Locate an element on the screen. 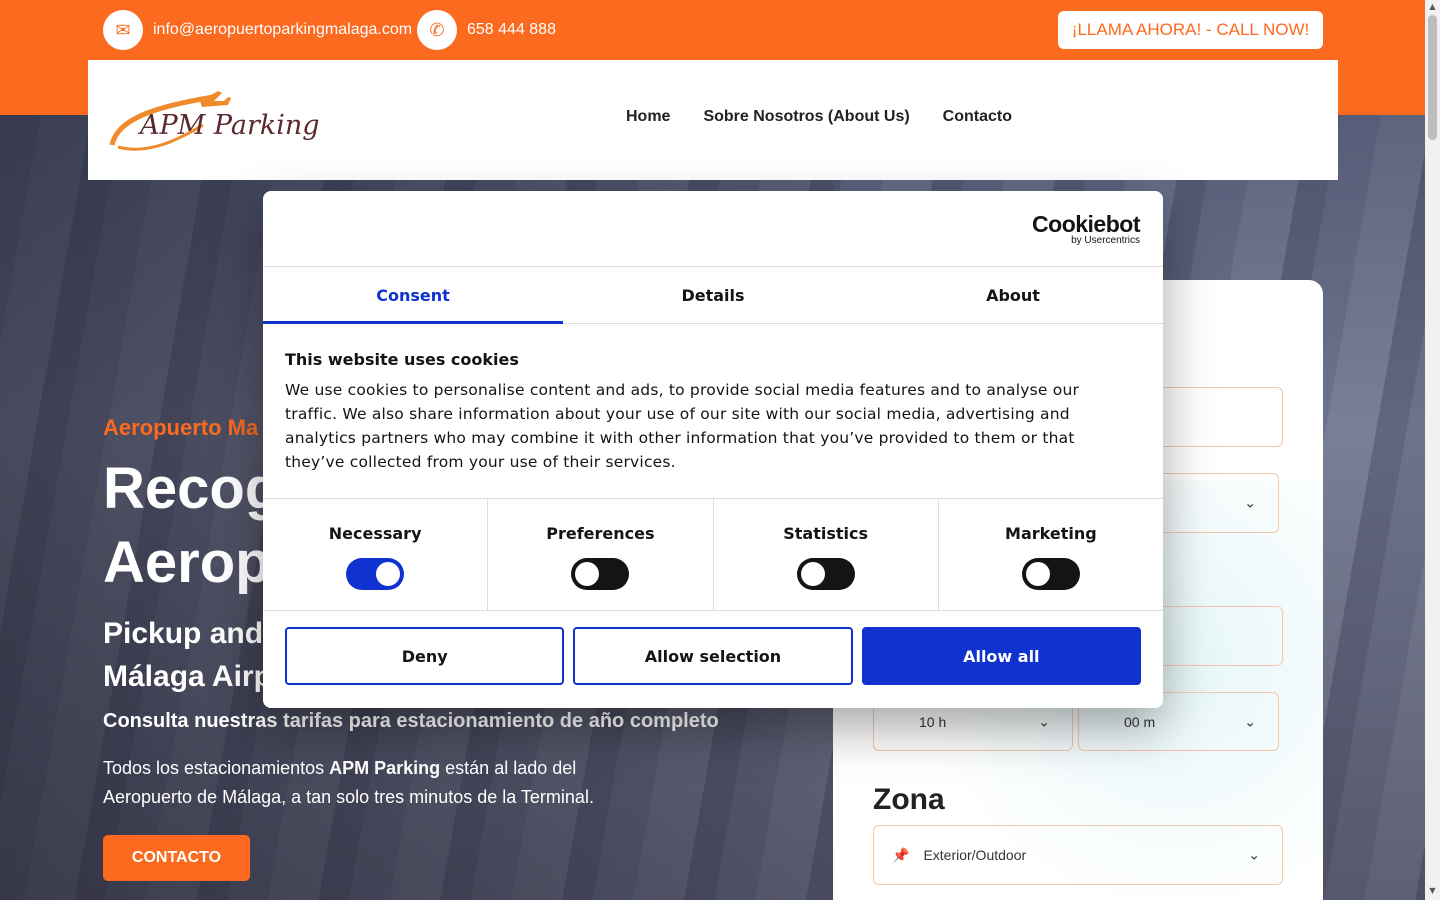 This screenshot has height=900, width=1440. hero-title-line2: Aerop is located at coordinates (187, 562).